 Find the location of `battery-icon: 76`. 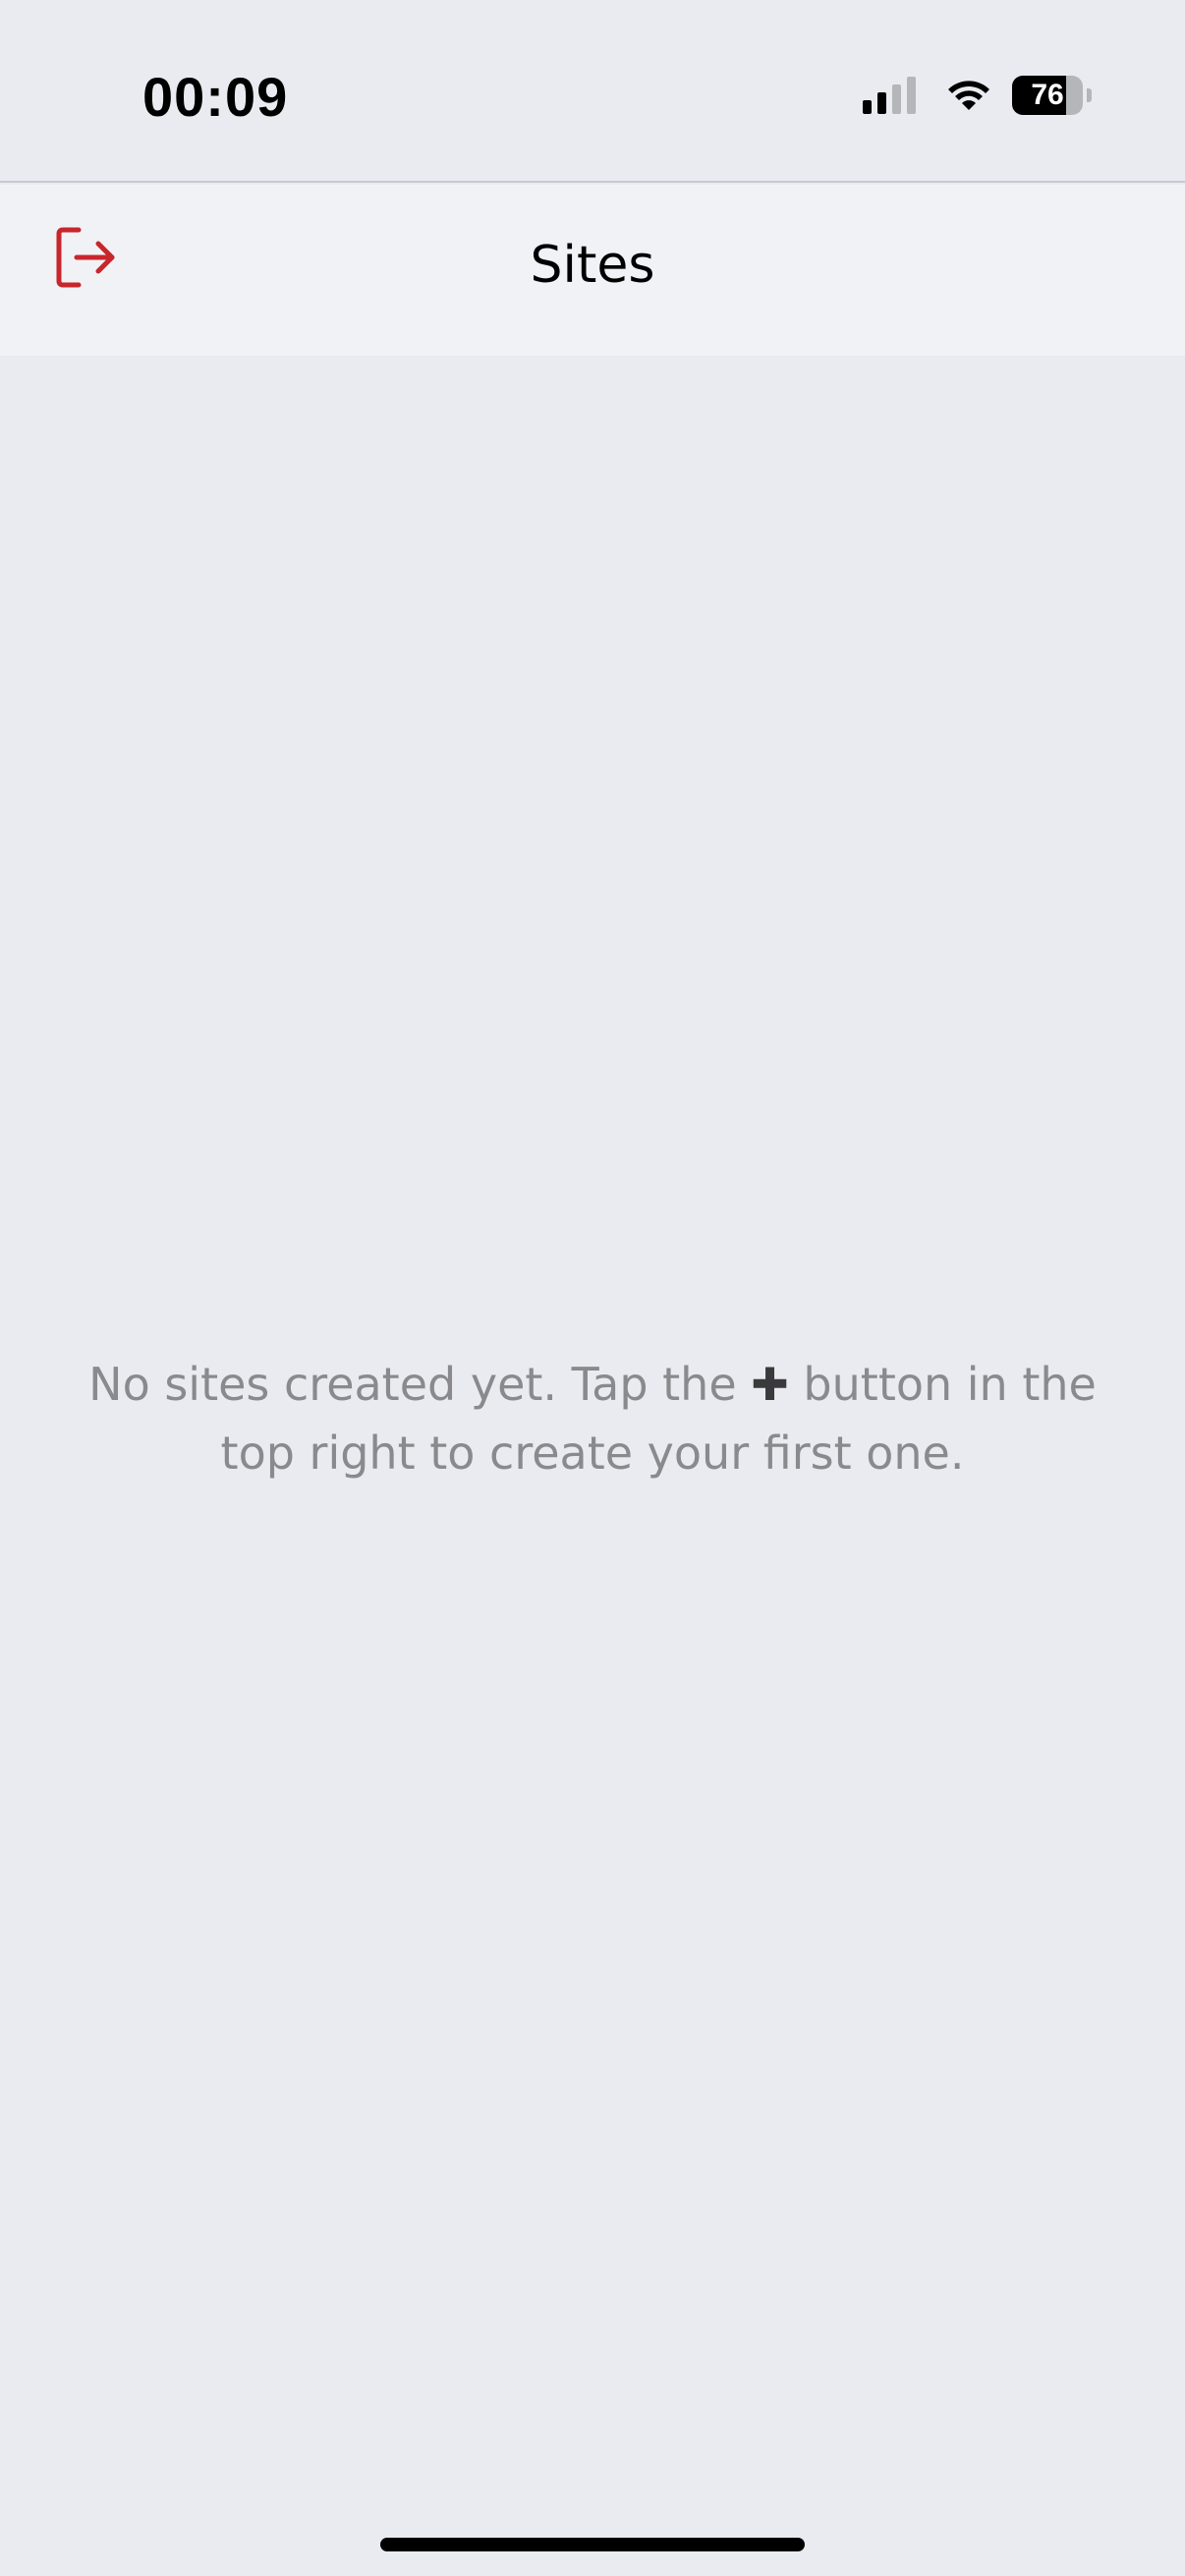

battery-icon: 76 is located at coordinates (1052, 95).